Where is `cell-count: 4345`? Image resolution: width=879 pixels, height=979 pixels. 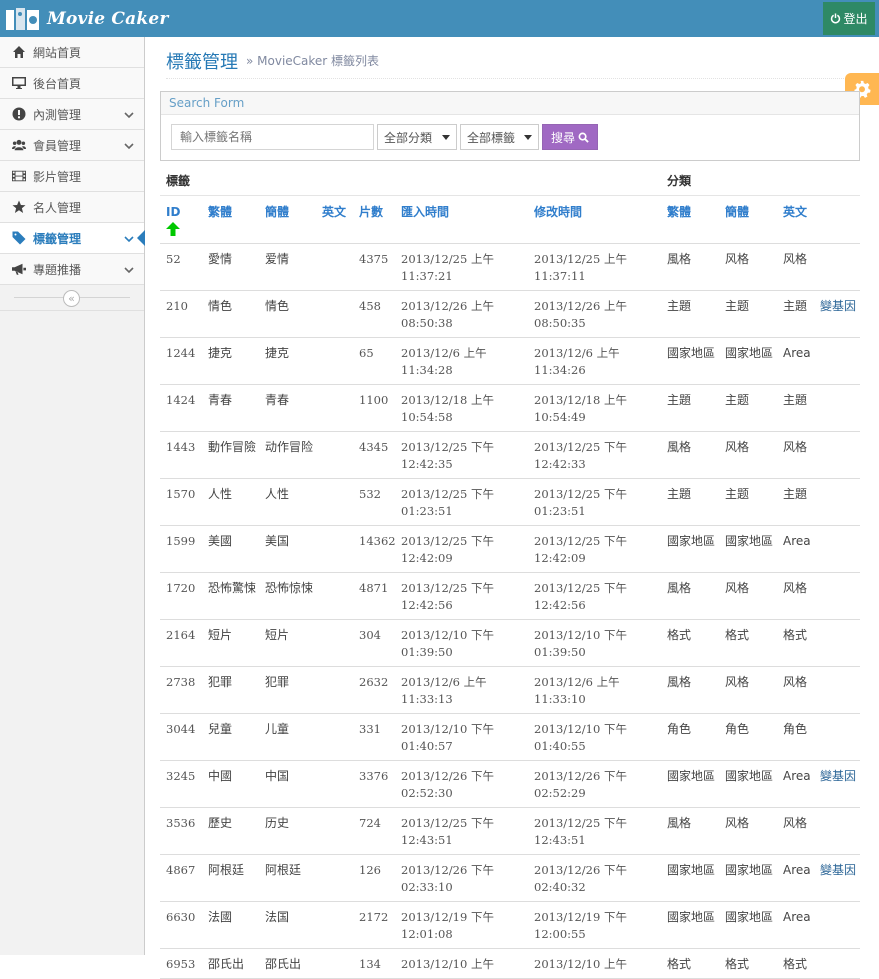
cell-count: 4345 is located at coordinates (374, 455).